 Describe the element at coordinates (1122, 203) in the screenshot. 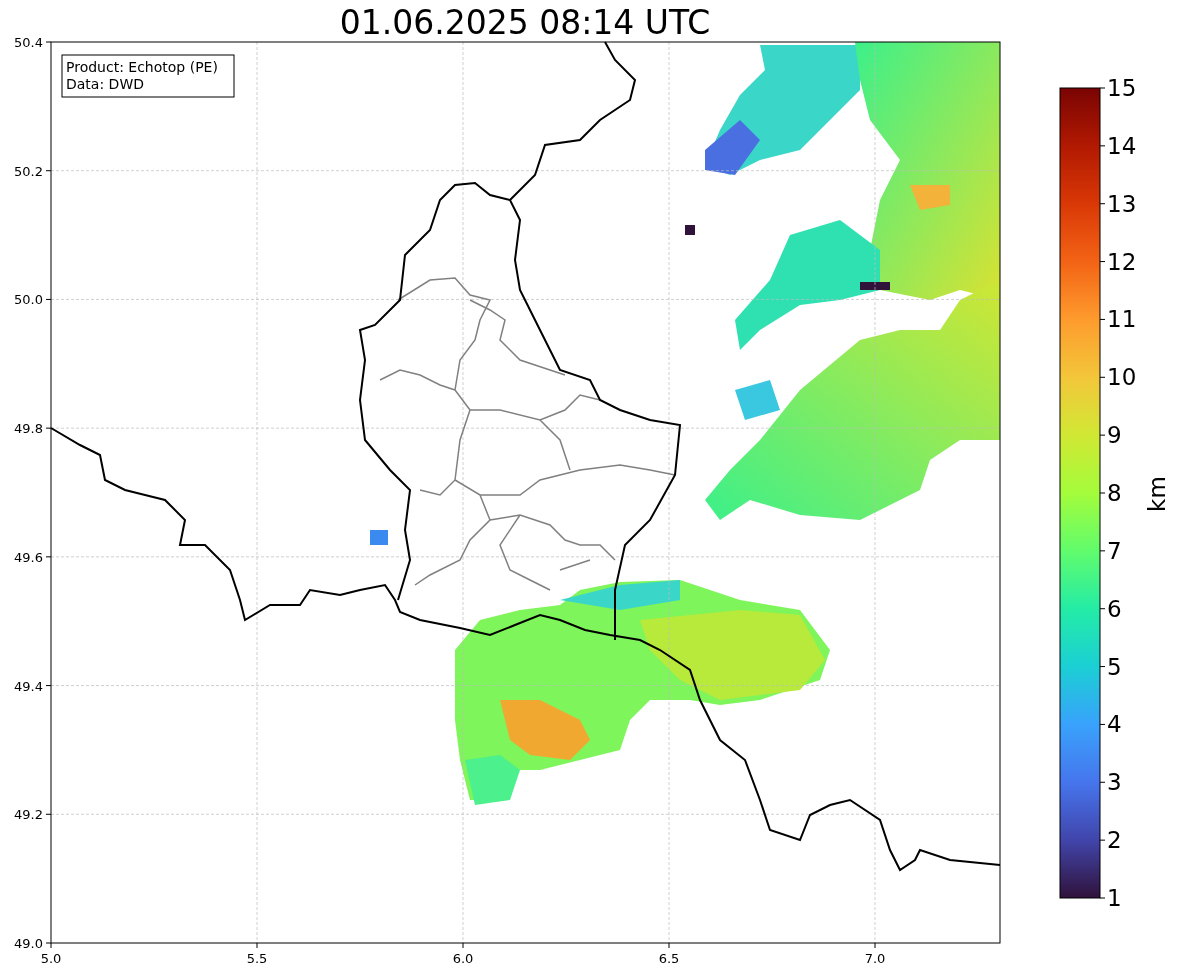

I see `colorbar-tick-label: 13` at that location.